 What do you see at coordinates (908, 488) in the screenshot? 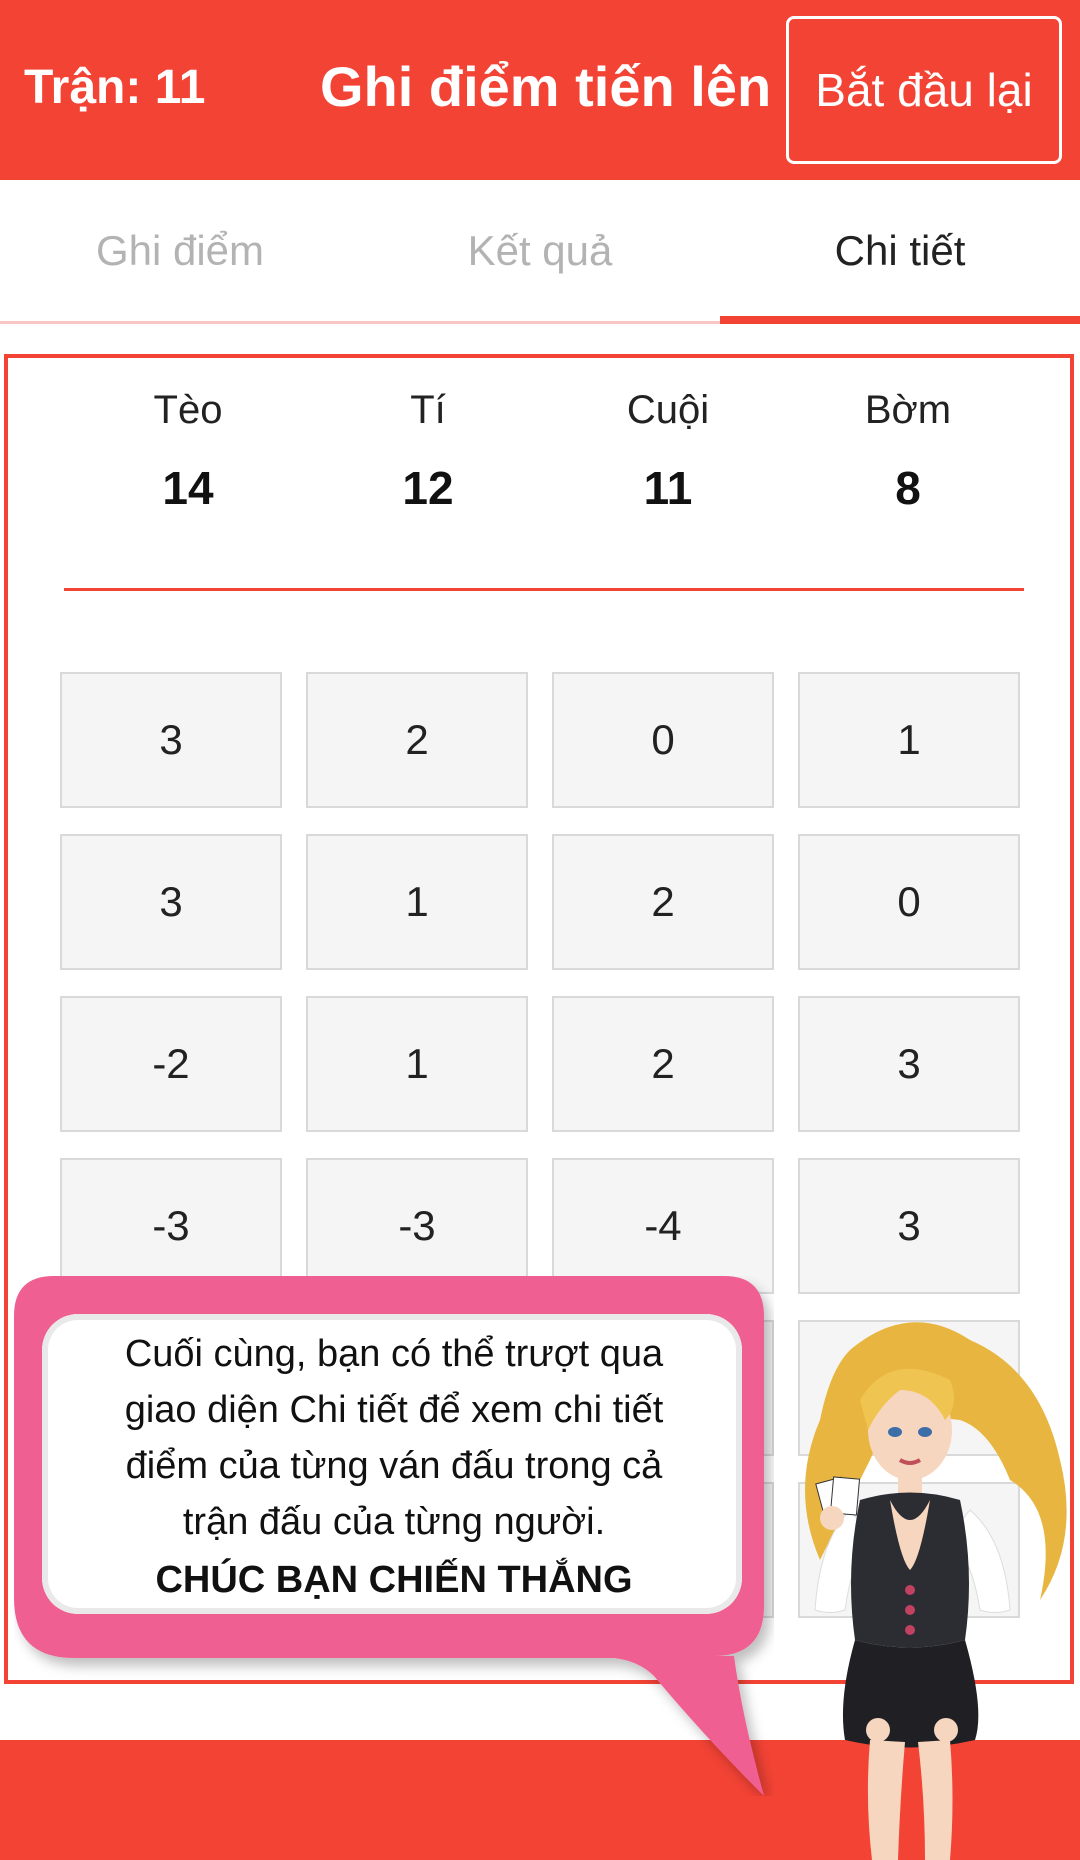
I see `player-total: 8` at bounding box center [908, 488].